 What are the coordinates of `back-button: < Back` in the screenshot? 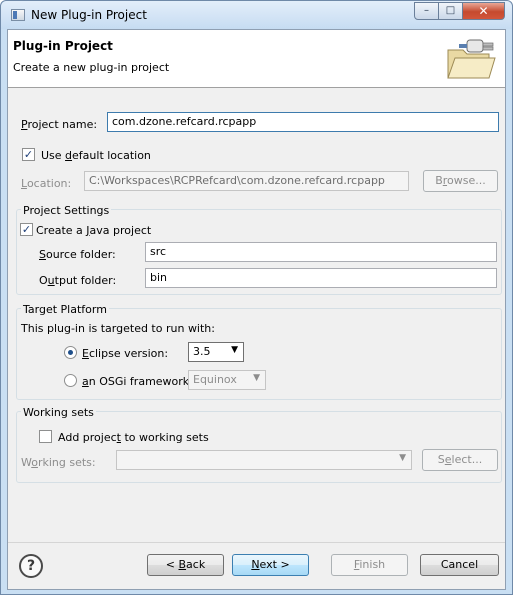 It's located at (185, 565).